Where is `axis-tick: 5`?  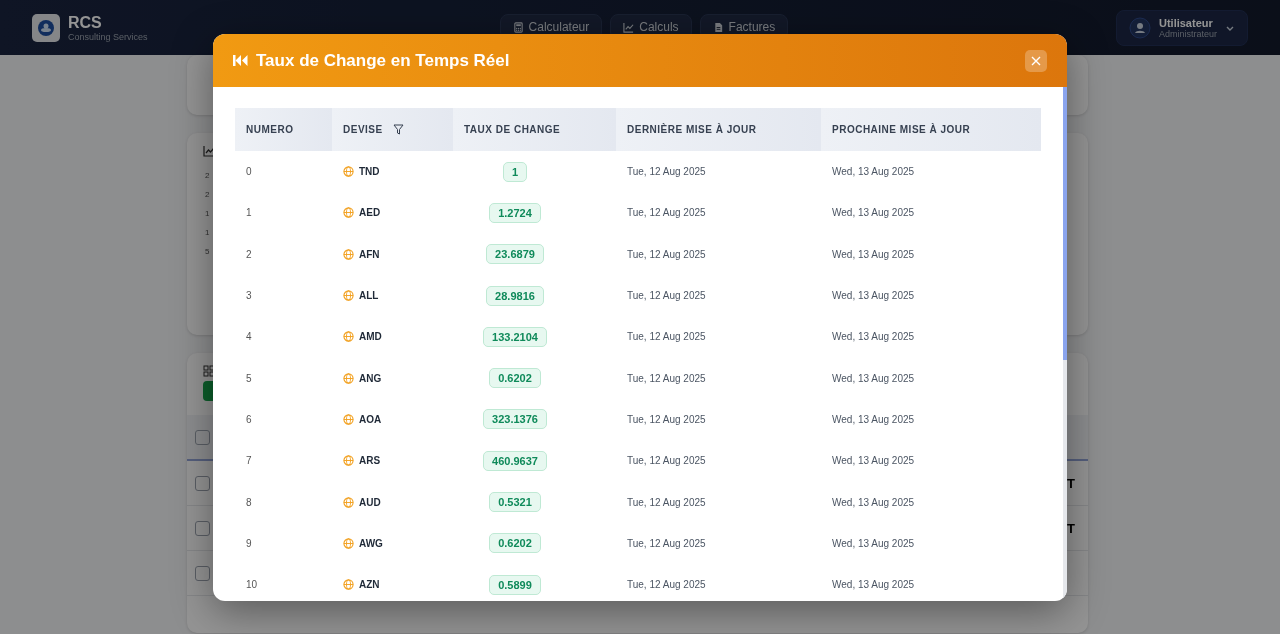
axis-tick: 5 is located at coordinates (207, 251).